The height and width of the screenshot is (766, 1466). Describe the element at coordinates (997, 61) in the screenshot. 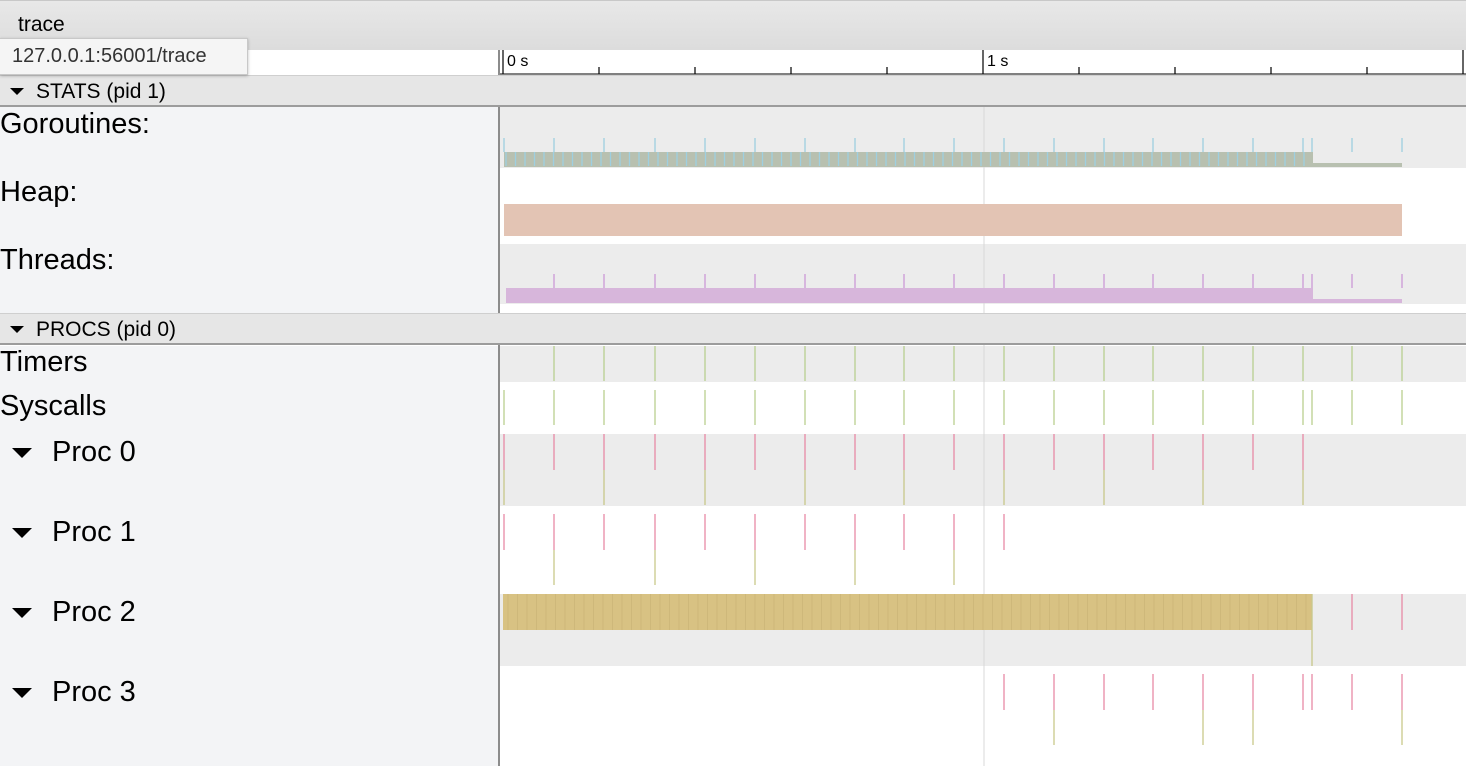

I see `ruler-label-1s: 1 s` at that location.